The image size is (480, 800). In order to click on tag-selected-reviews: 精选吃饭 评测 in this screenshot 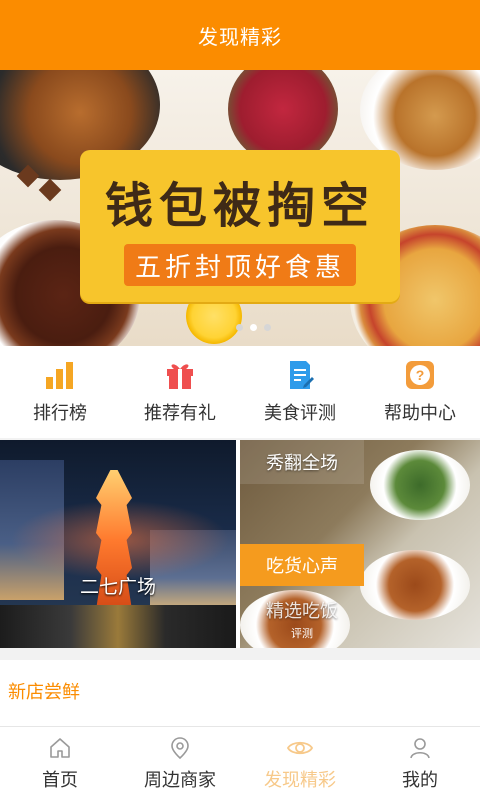, I will do `click(302, 619)`.